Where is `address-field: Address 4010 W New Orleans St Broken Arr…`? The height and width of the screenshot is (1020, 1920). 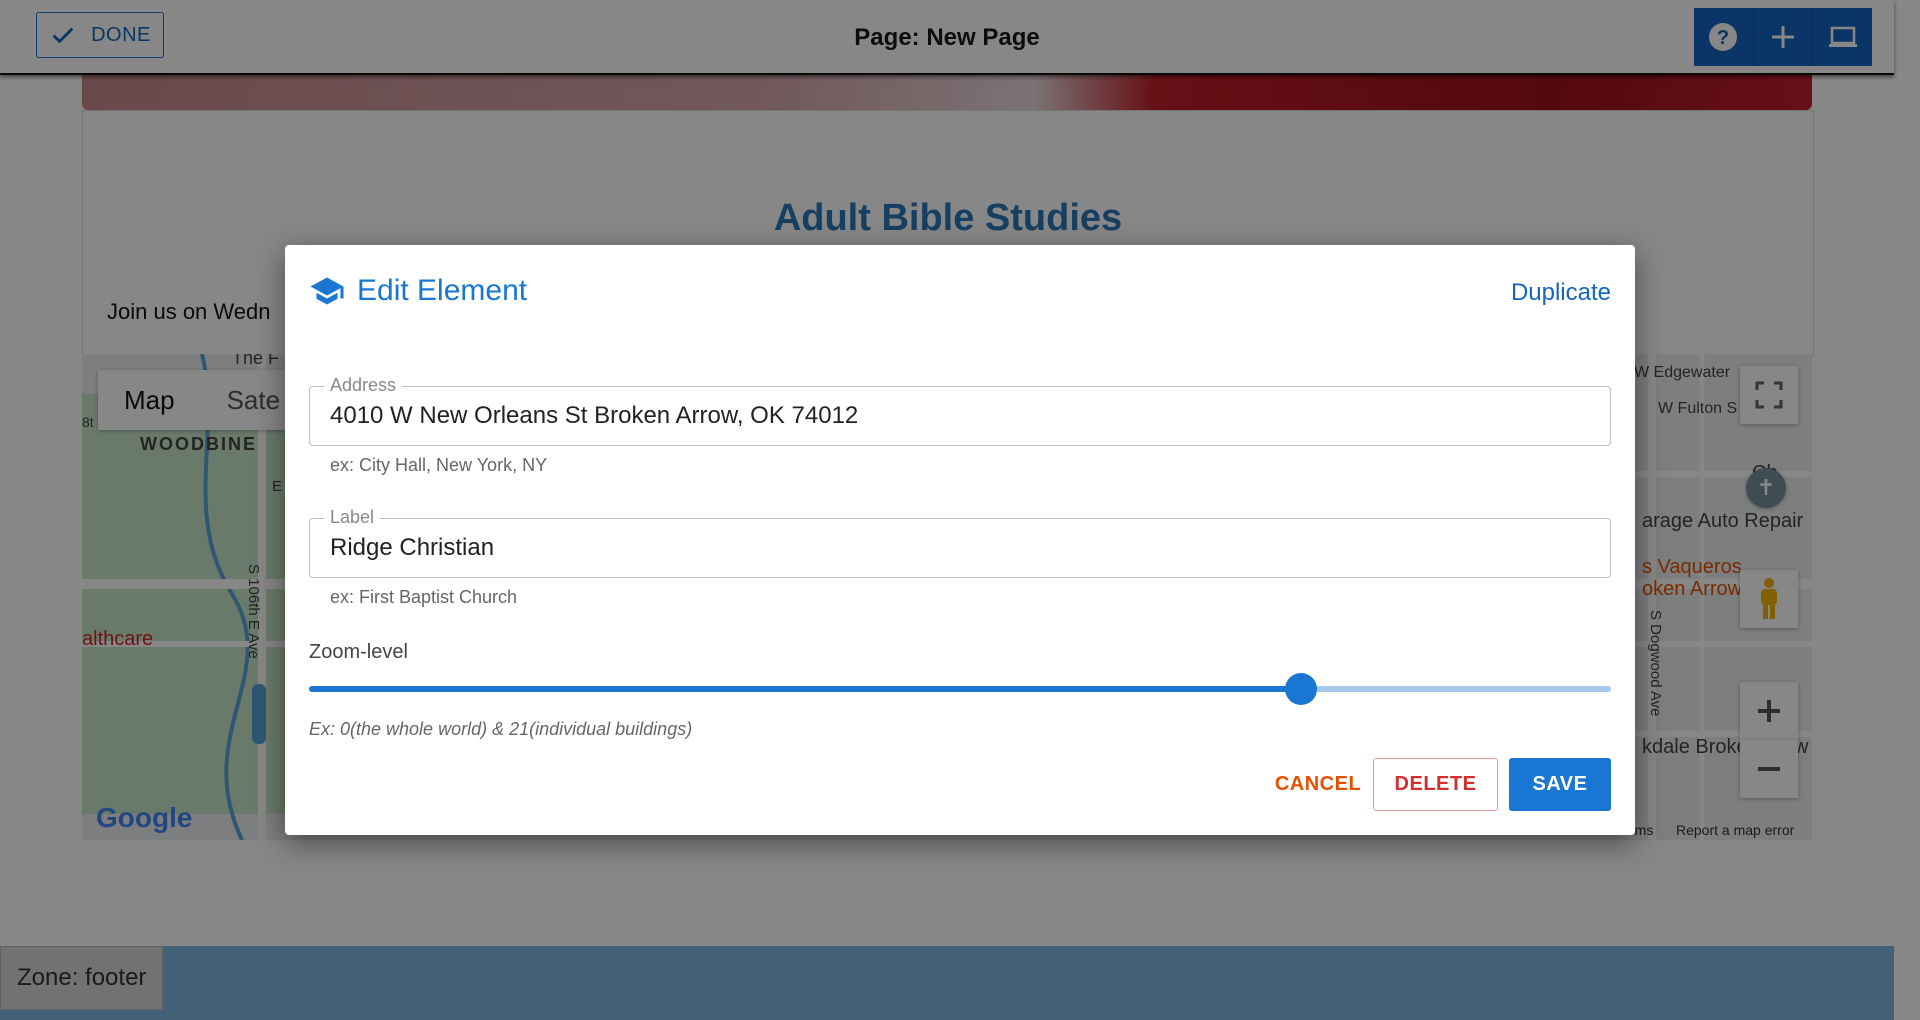
address-field: Address 4010 W New Orleans St Broken Arr… is located at coordinates (960, 410).